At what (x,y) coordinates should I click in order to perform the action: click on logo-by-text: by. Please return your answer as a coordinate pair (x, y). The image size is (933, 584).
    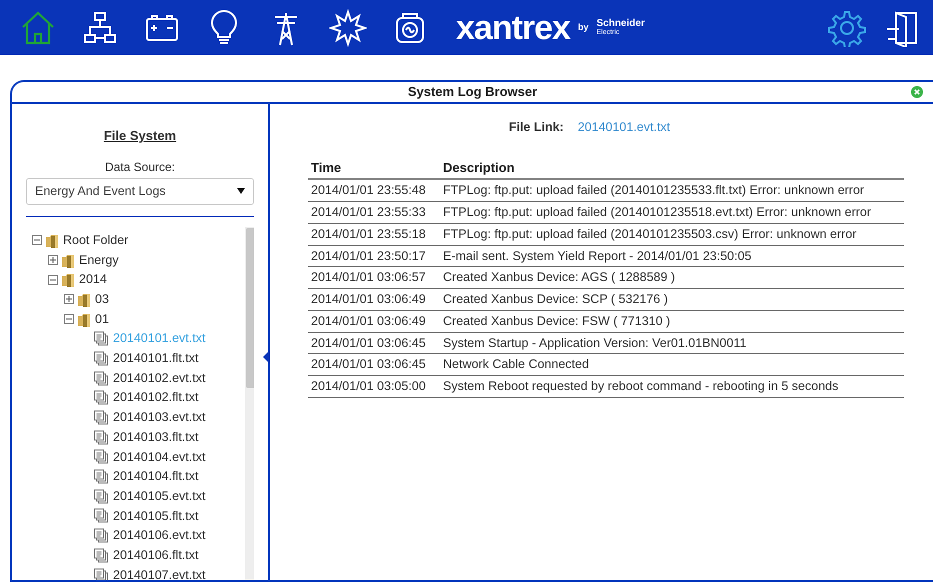
    Looking at the image, I should click on (583, 27).